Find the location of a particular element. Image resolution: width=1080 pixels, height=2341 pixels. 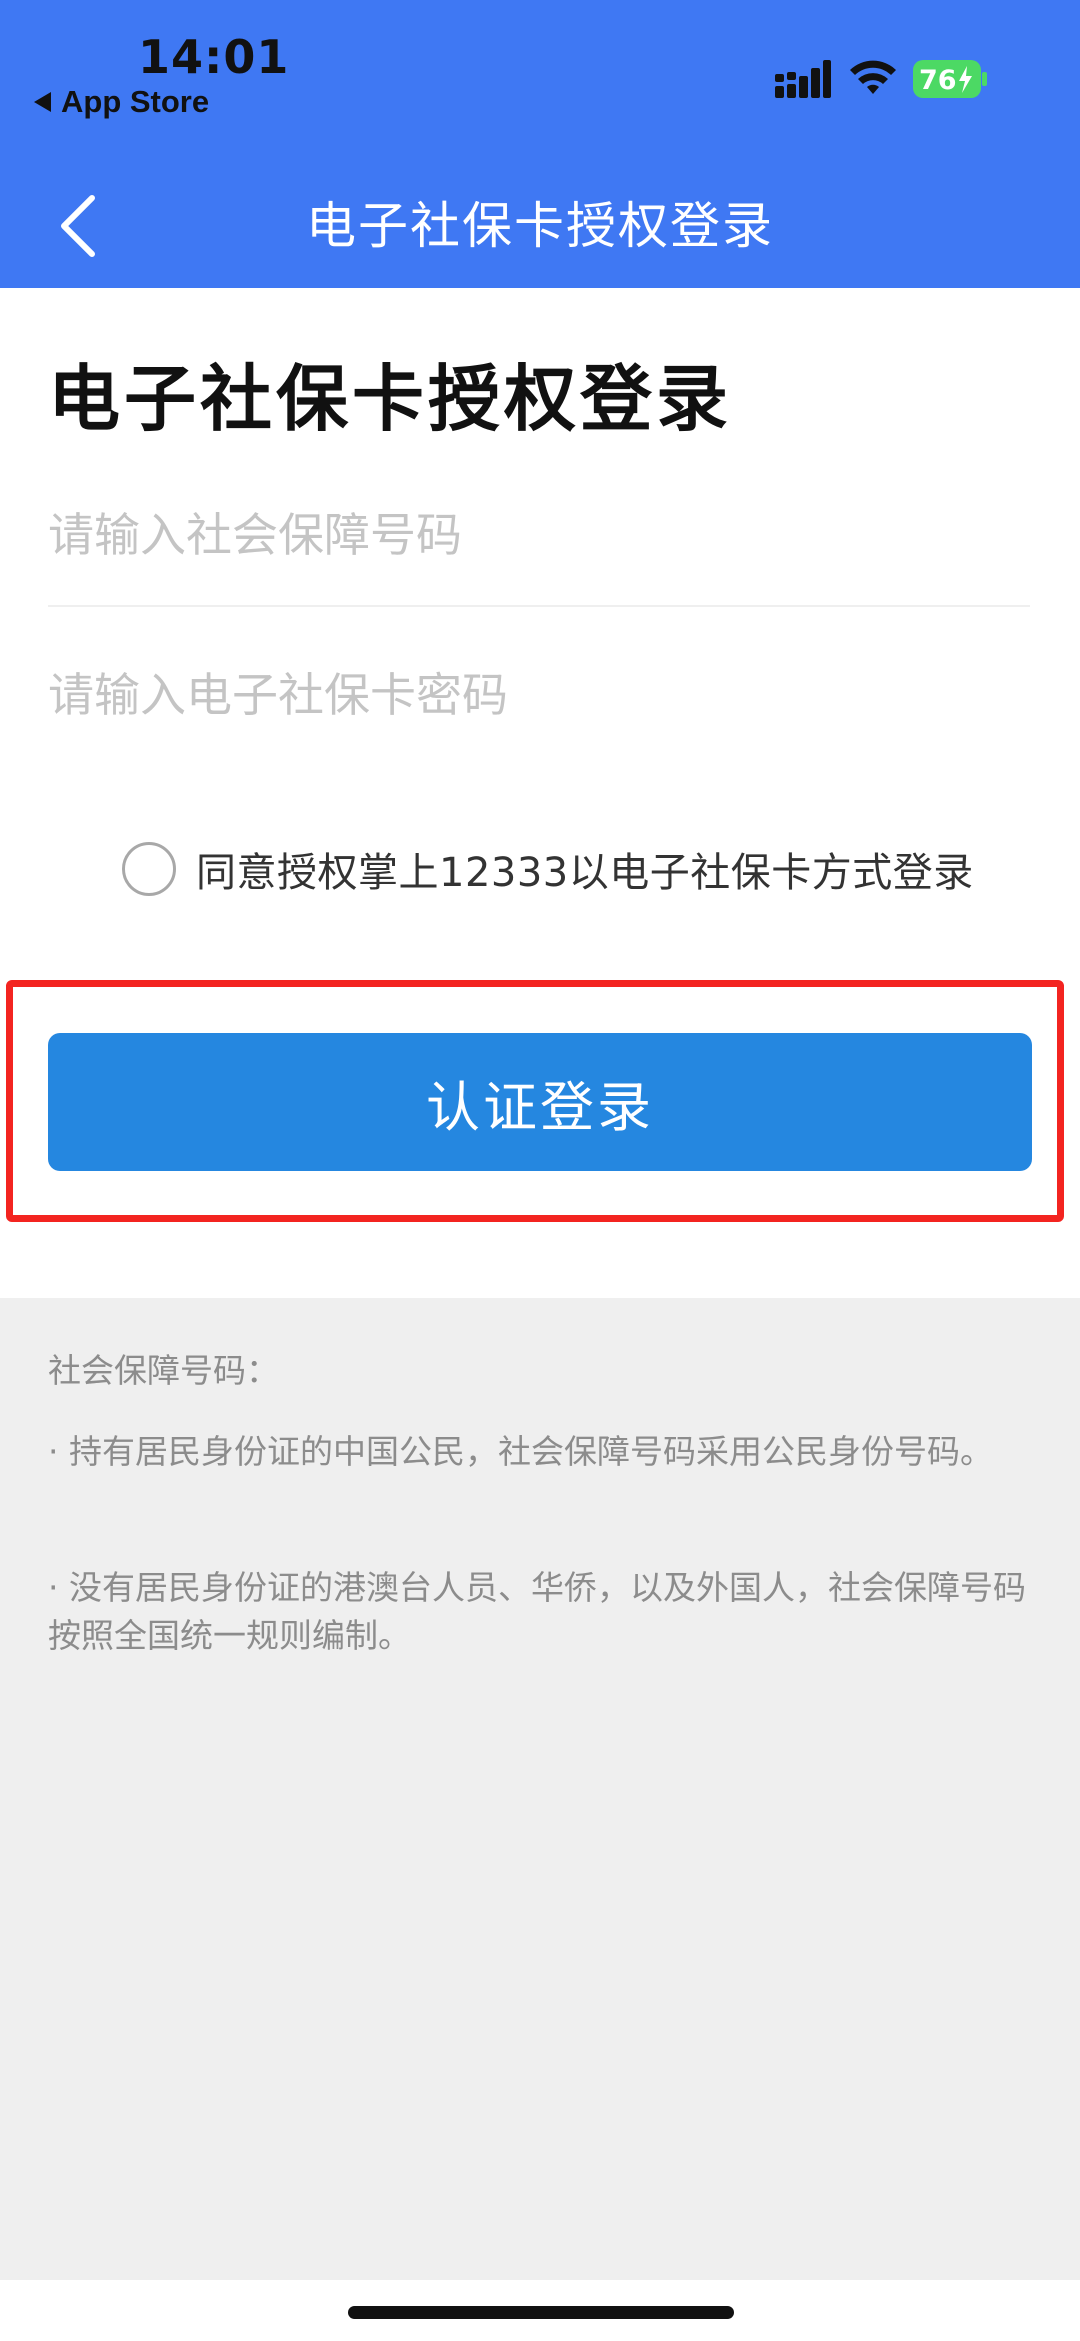

agreement-row: 同意授权掌上12333以电子社保卡方式登录 is located at coordinates (548, 869).